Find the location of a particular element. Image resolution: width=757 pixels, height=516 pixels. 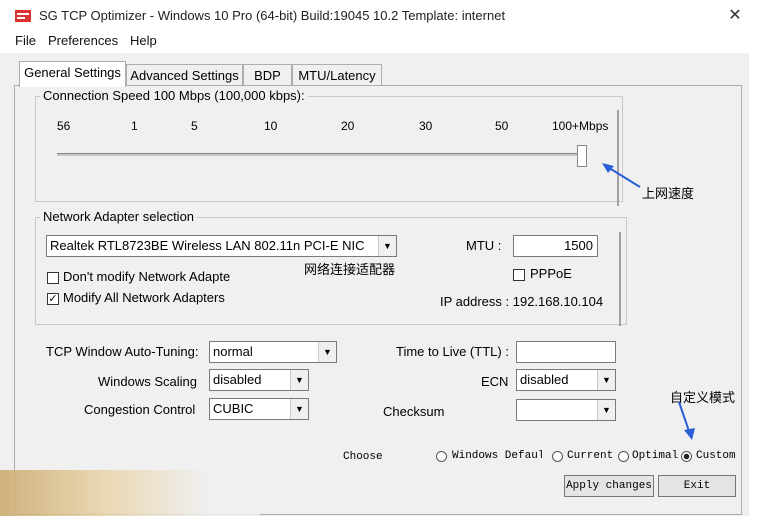

background-desktop is located at coordinates (753, 258).